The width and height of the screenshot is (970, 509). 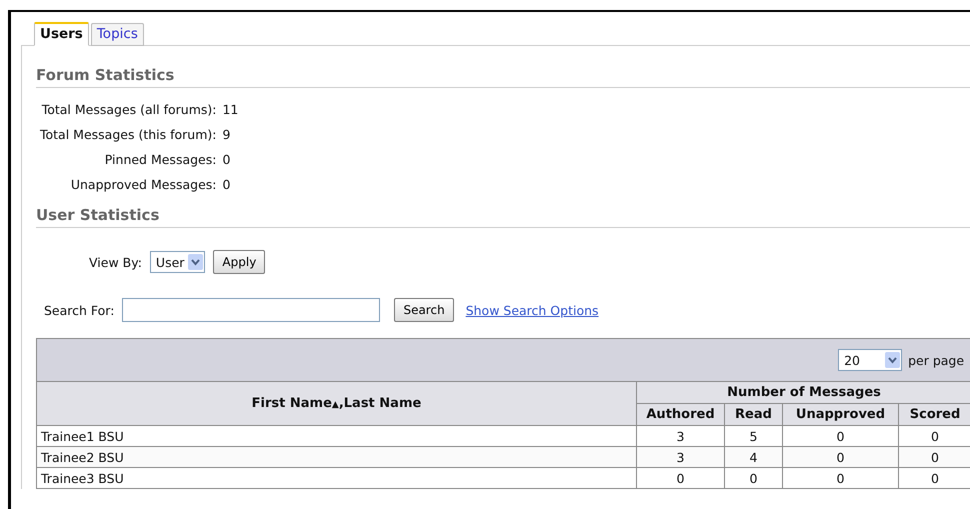 I want to click on column-header: Read, so click(x=753, y=415).